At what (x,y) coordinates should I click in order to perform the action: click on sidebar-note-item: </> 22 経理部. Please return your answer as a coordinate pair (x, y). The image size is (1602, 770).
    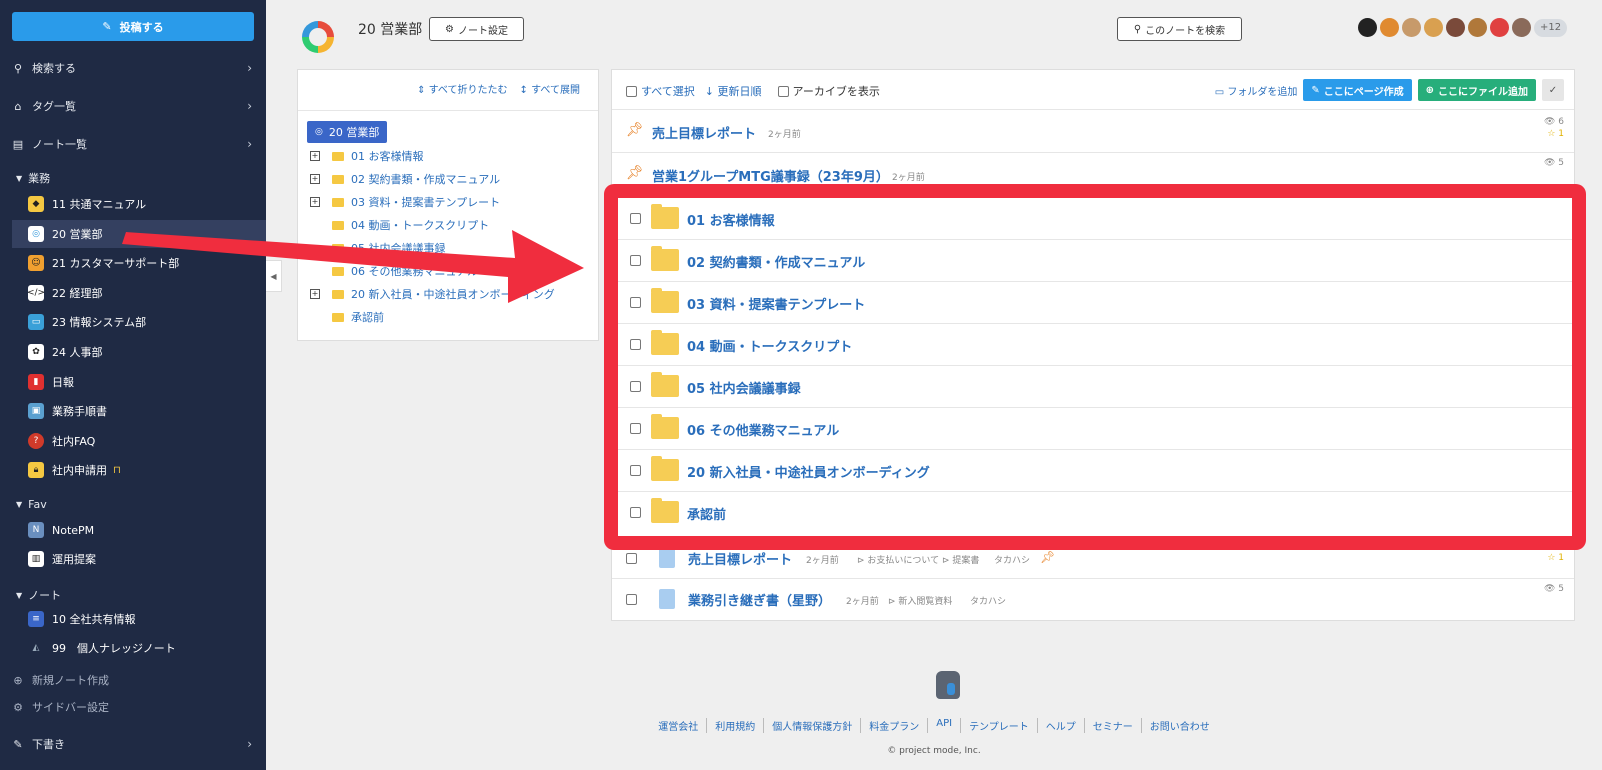
    Looking at the image, I should click on (139, 293).